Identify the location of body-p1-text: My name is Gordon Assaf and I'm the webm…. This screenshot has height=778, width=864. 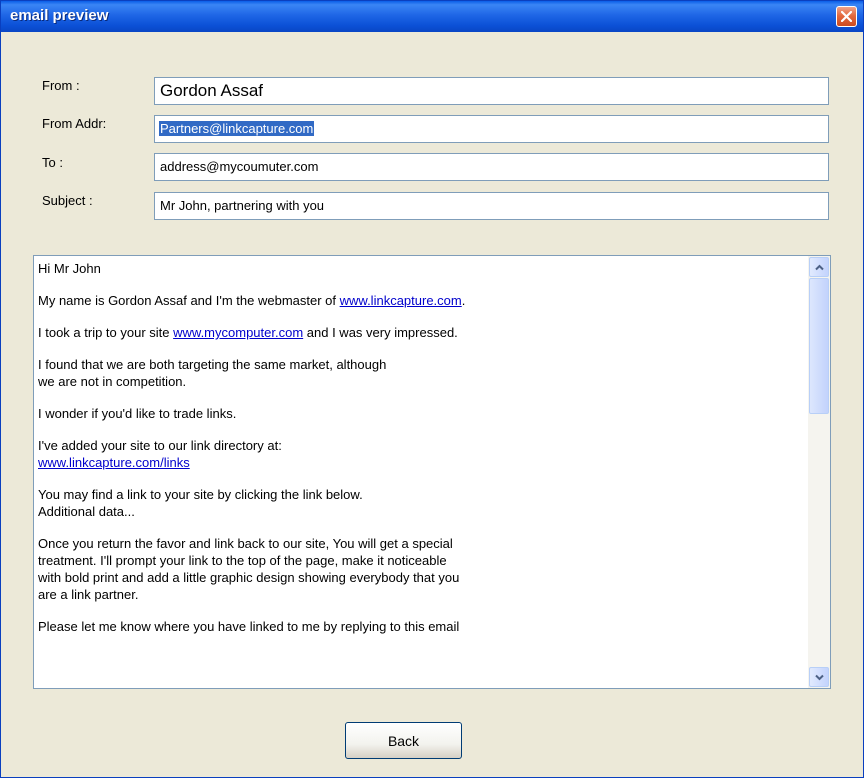
(189, 300).